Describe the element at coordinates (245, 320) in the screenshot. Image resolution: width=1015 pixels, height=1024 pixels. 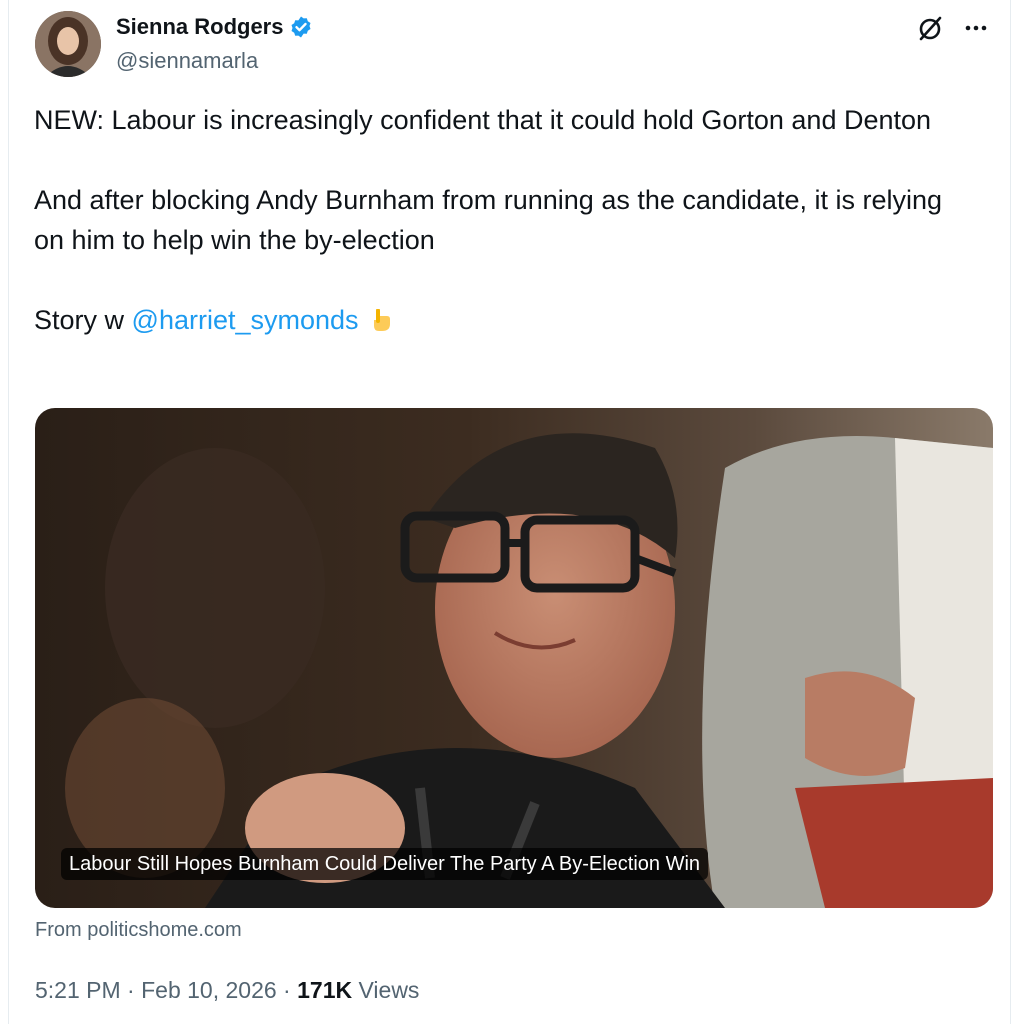
I see `mention-link: @harriet_symonds` at that location.